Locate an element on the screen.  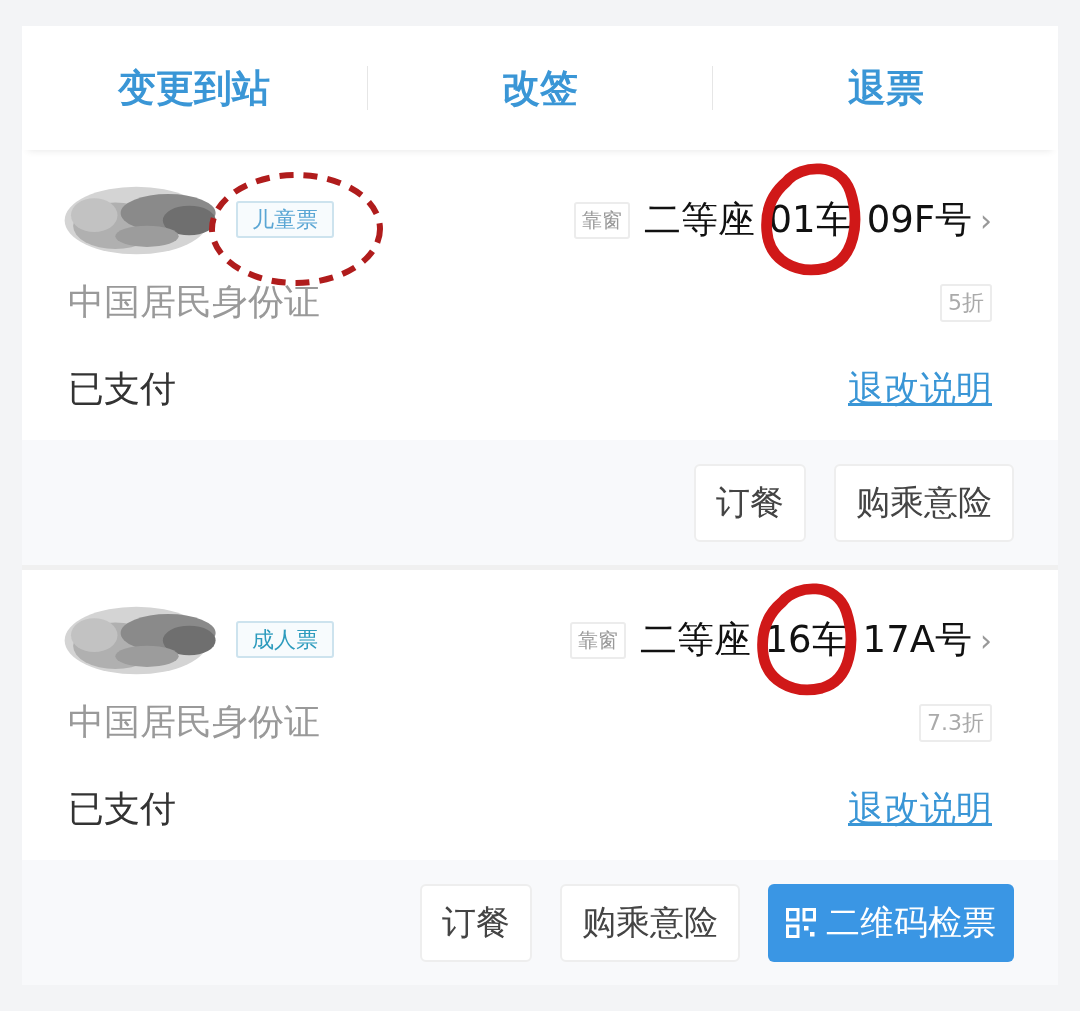
discount-tag: 7.3折 is located at coordinates (955, 722).